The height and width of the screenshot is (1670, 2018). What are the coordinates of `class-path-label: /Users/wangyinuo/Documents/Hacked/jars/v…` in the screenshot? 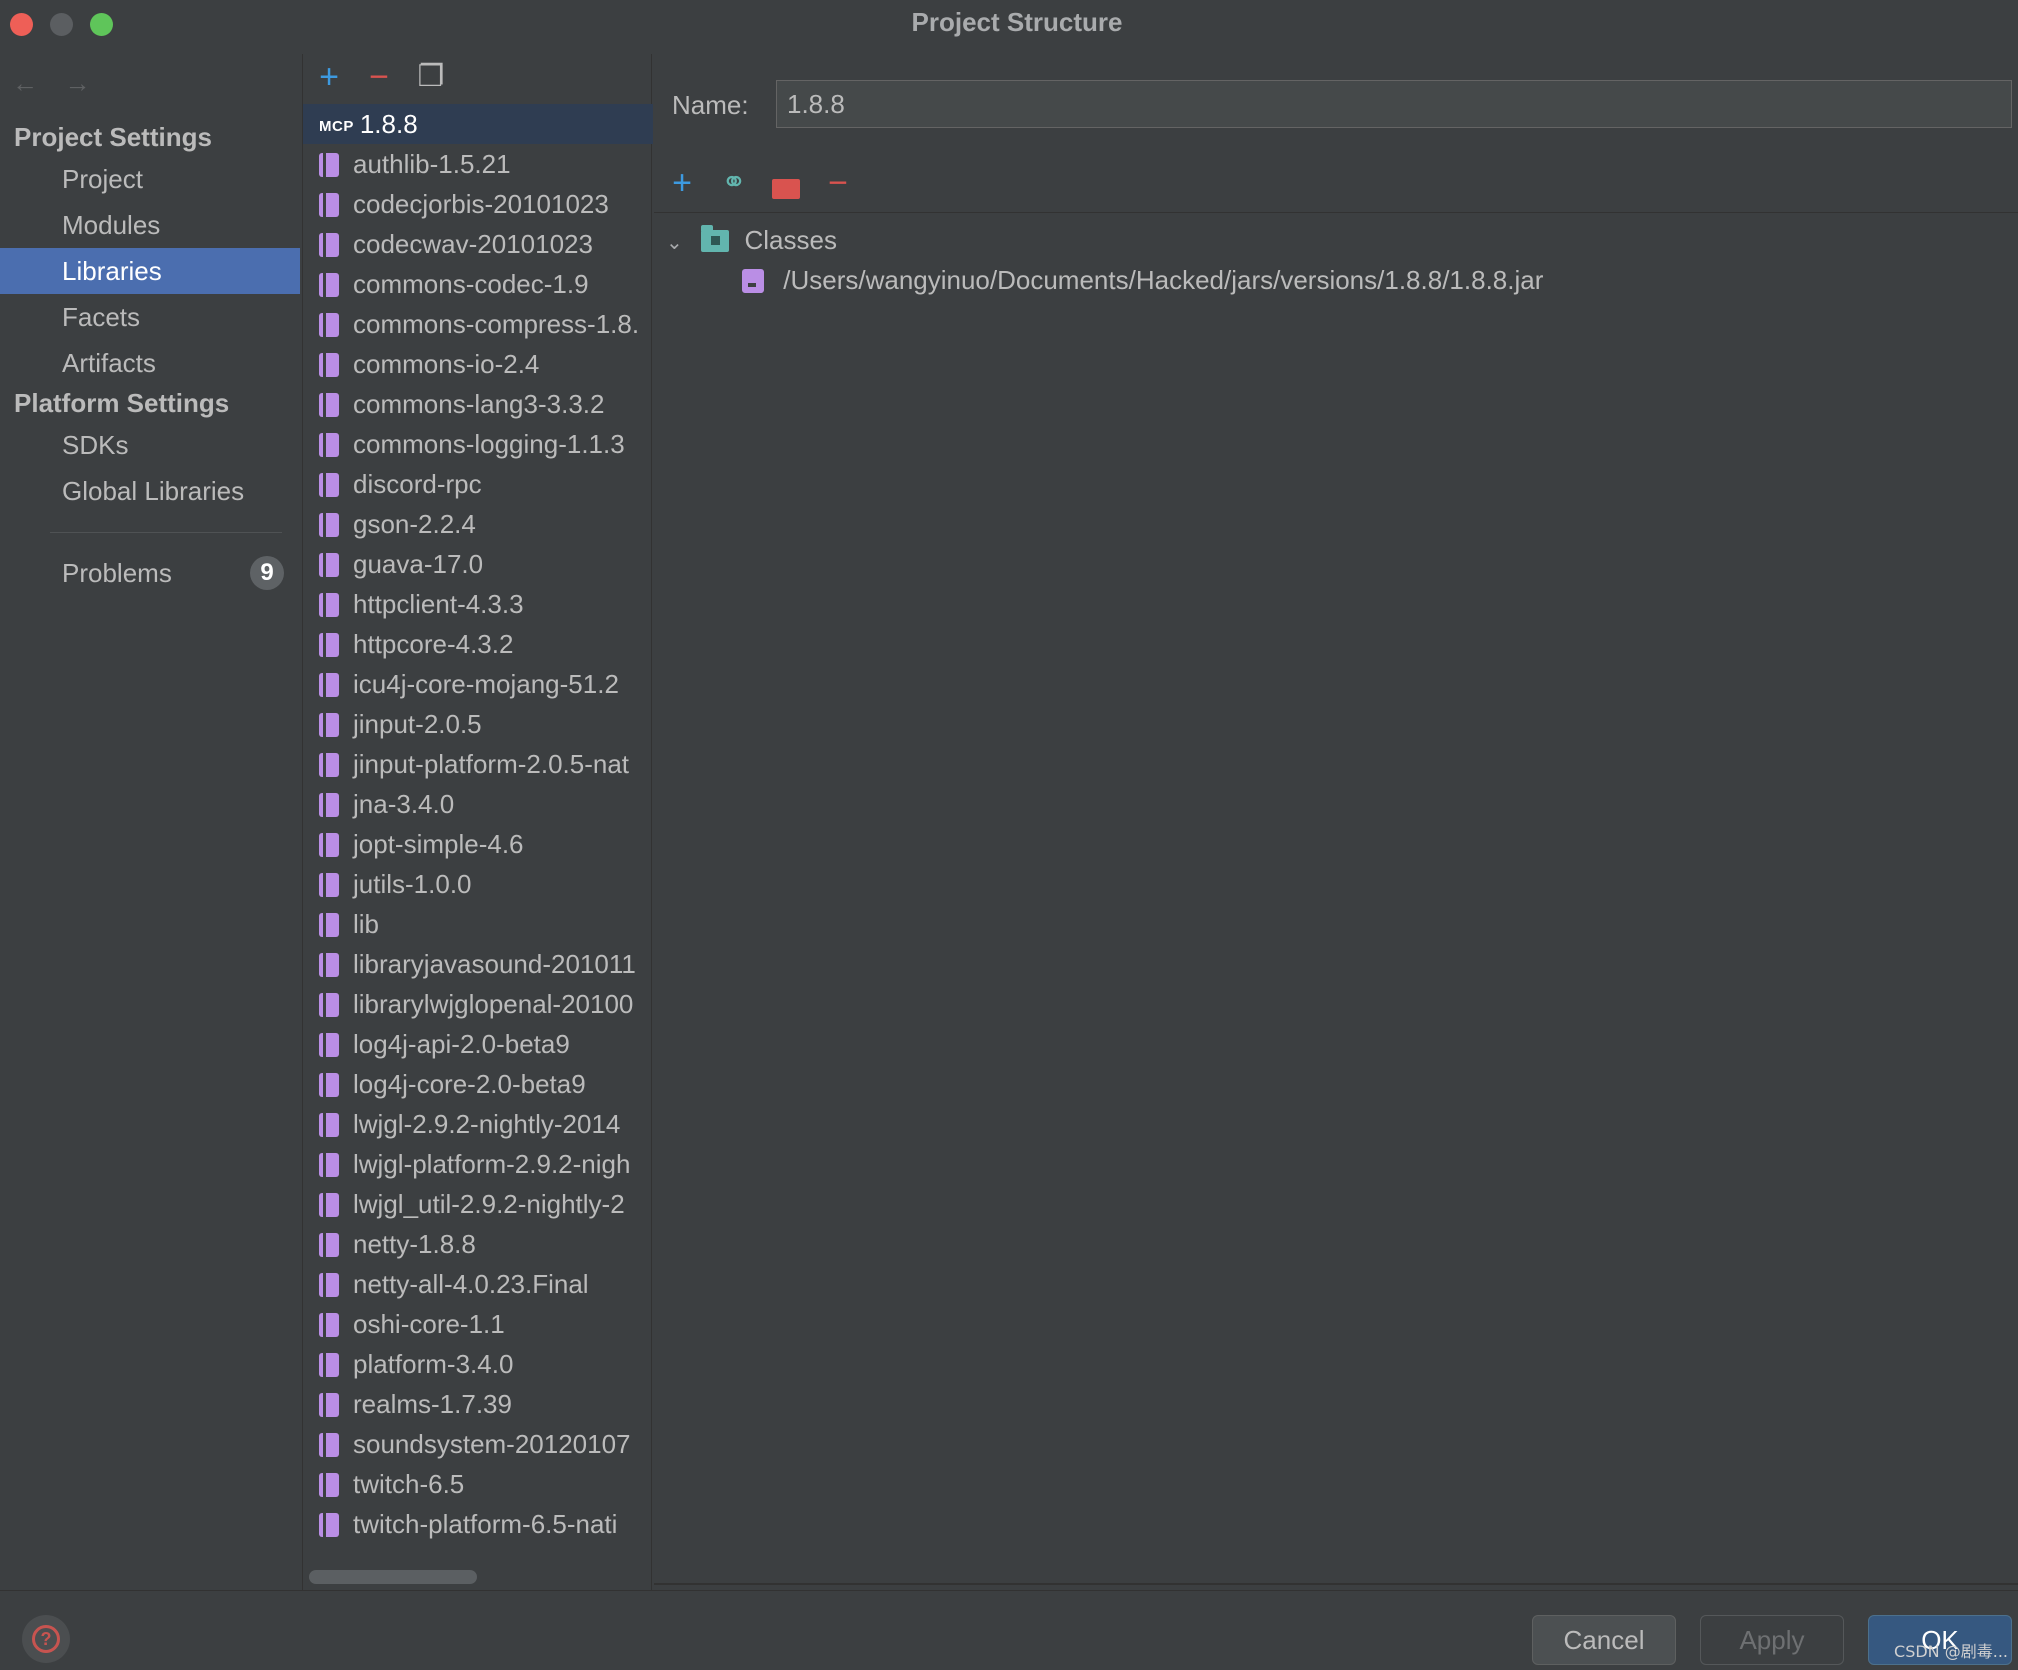 It's located at (1163, 280).